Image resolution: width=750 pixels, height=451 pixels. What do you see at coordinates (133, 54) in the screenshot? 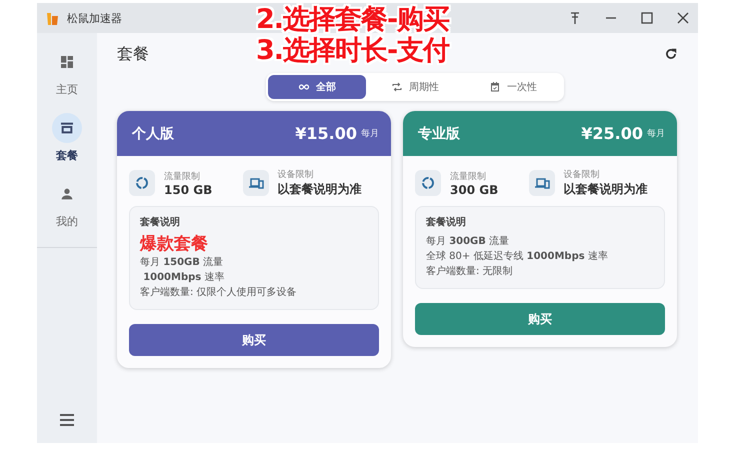
I see `page-title: 套餐` at bounding box center [133, 54].